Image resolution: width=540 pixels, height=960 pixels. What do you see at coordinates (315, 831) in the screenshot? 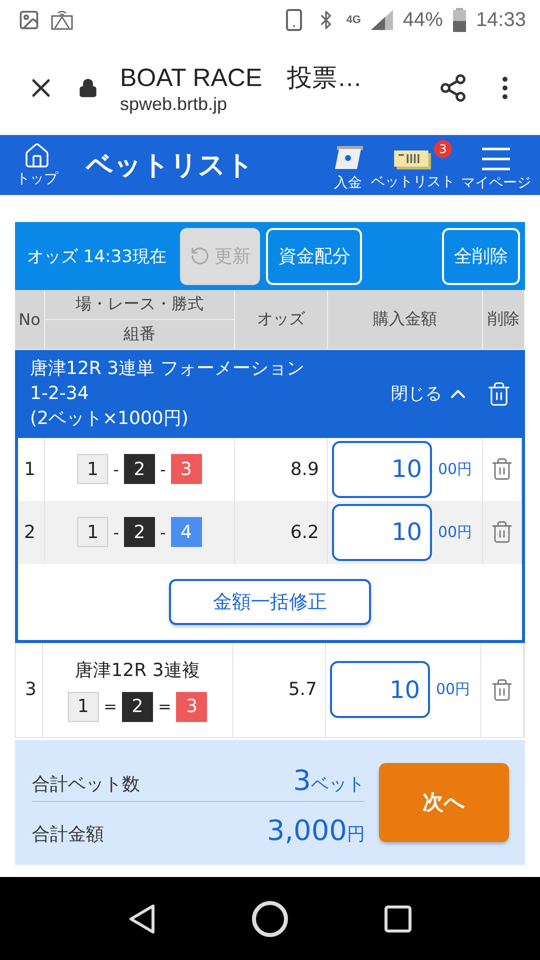
I see `summary-value: 3,000円` at bounding box center [315, 831].